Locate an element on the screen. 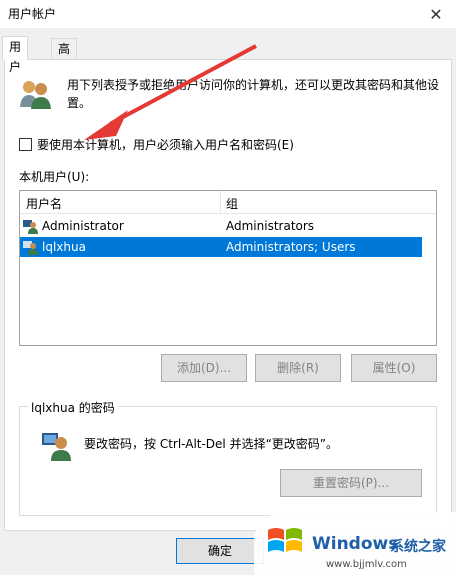 This screenshot has width=456, height=575. password-group-title: lqlxhua 的密码 is located at coordinates (73, 407).